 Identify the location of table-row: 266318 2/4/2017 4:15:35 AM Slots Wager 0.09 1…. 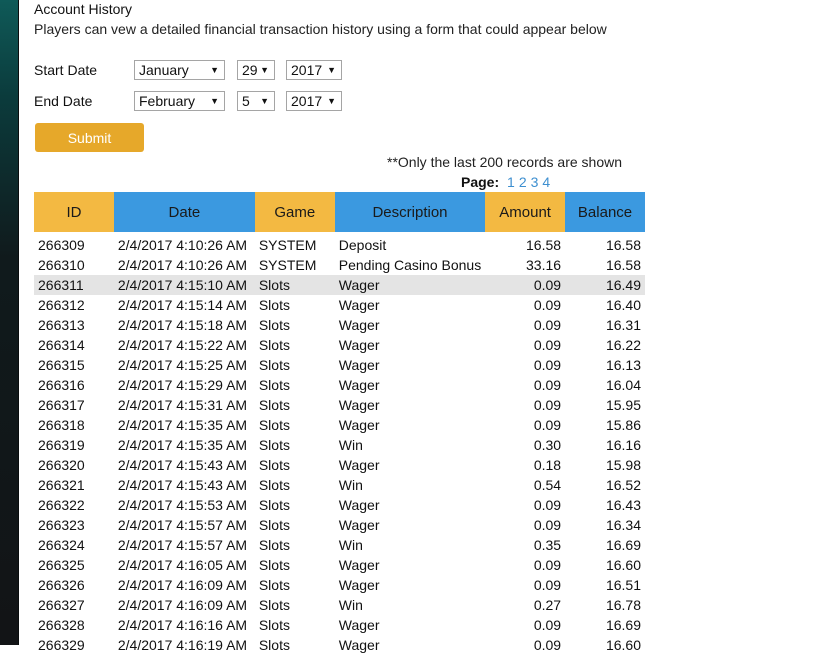
(339, 425).